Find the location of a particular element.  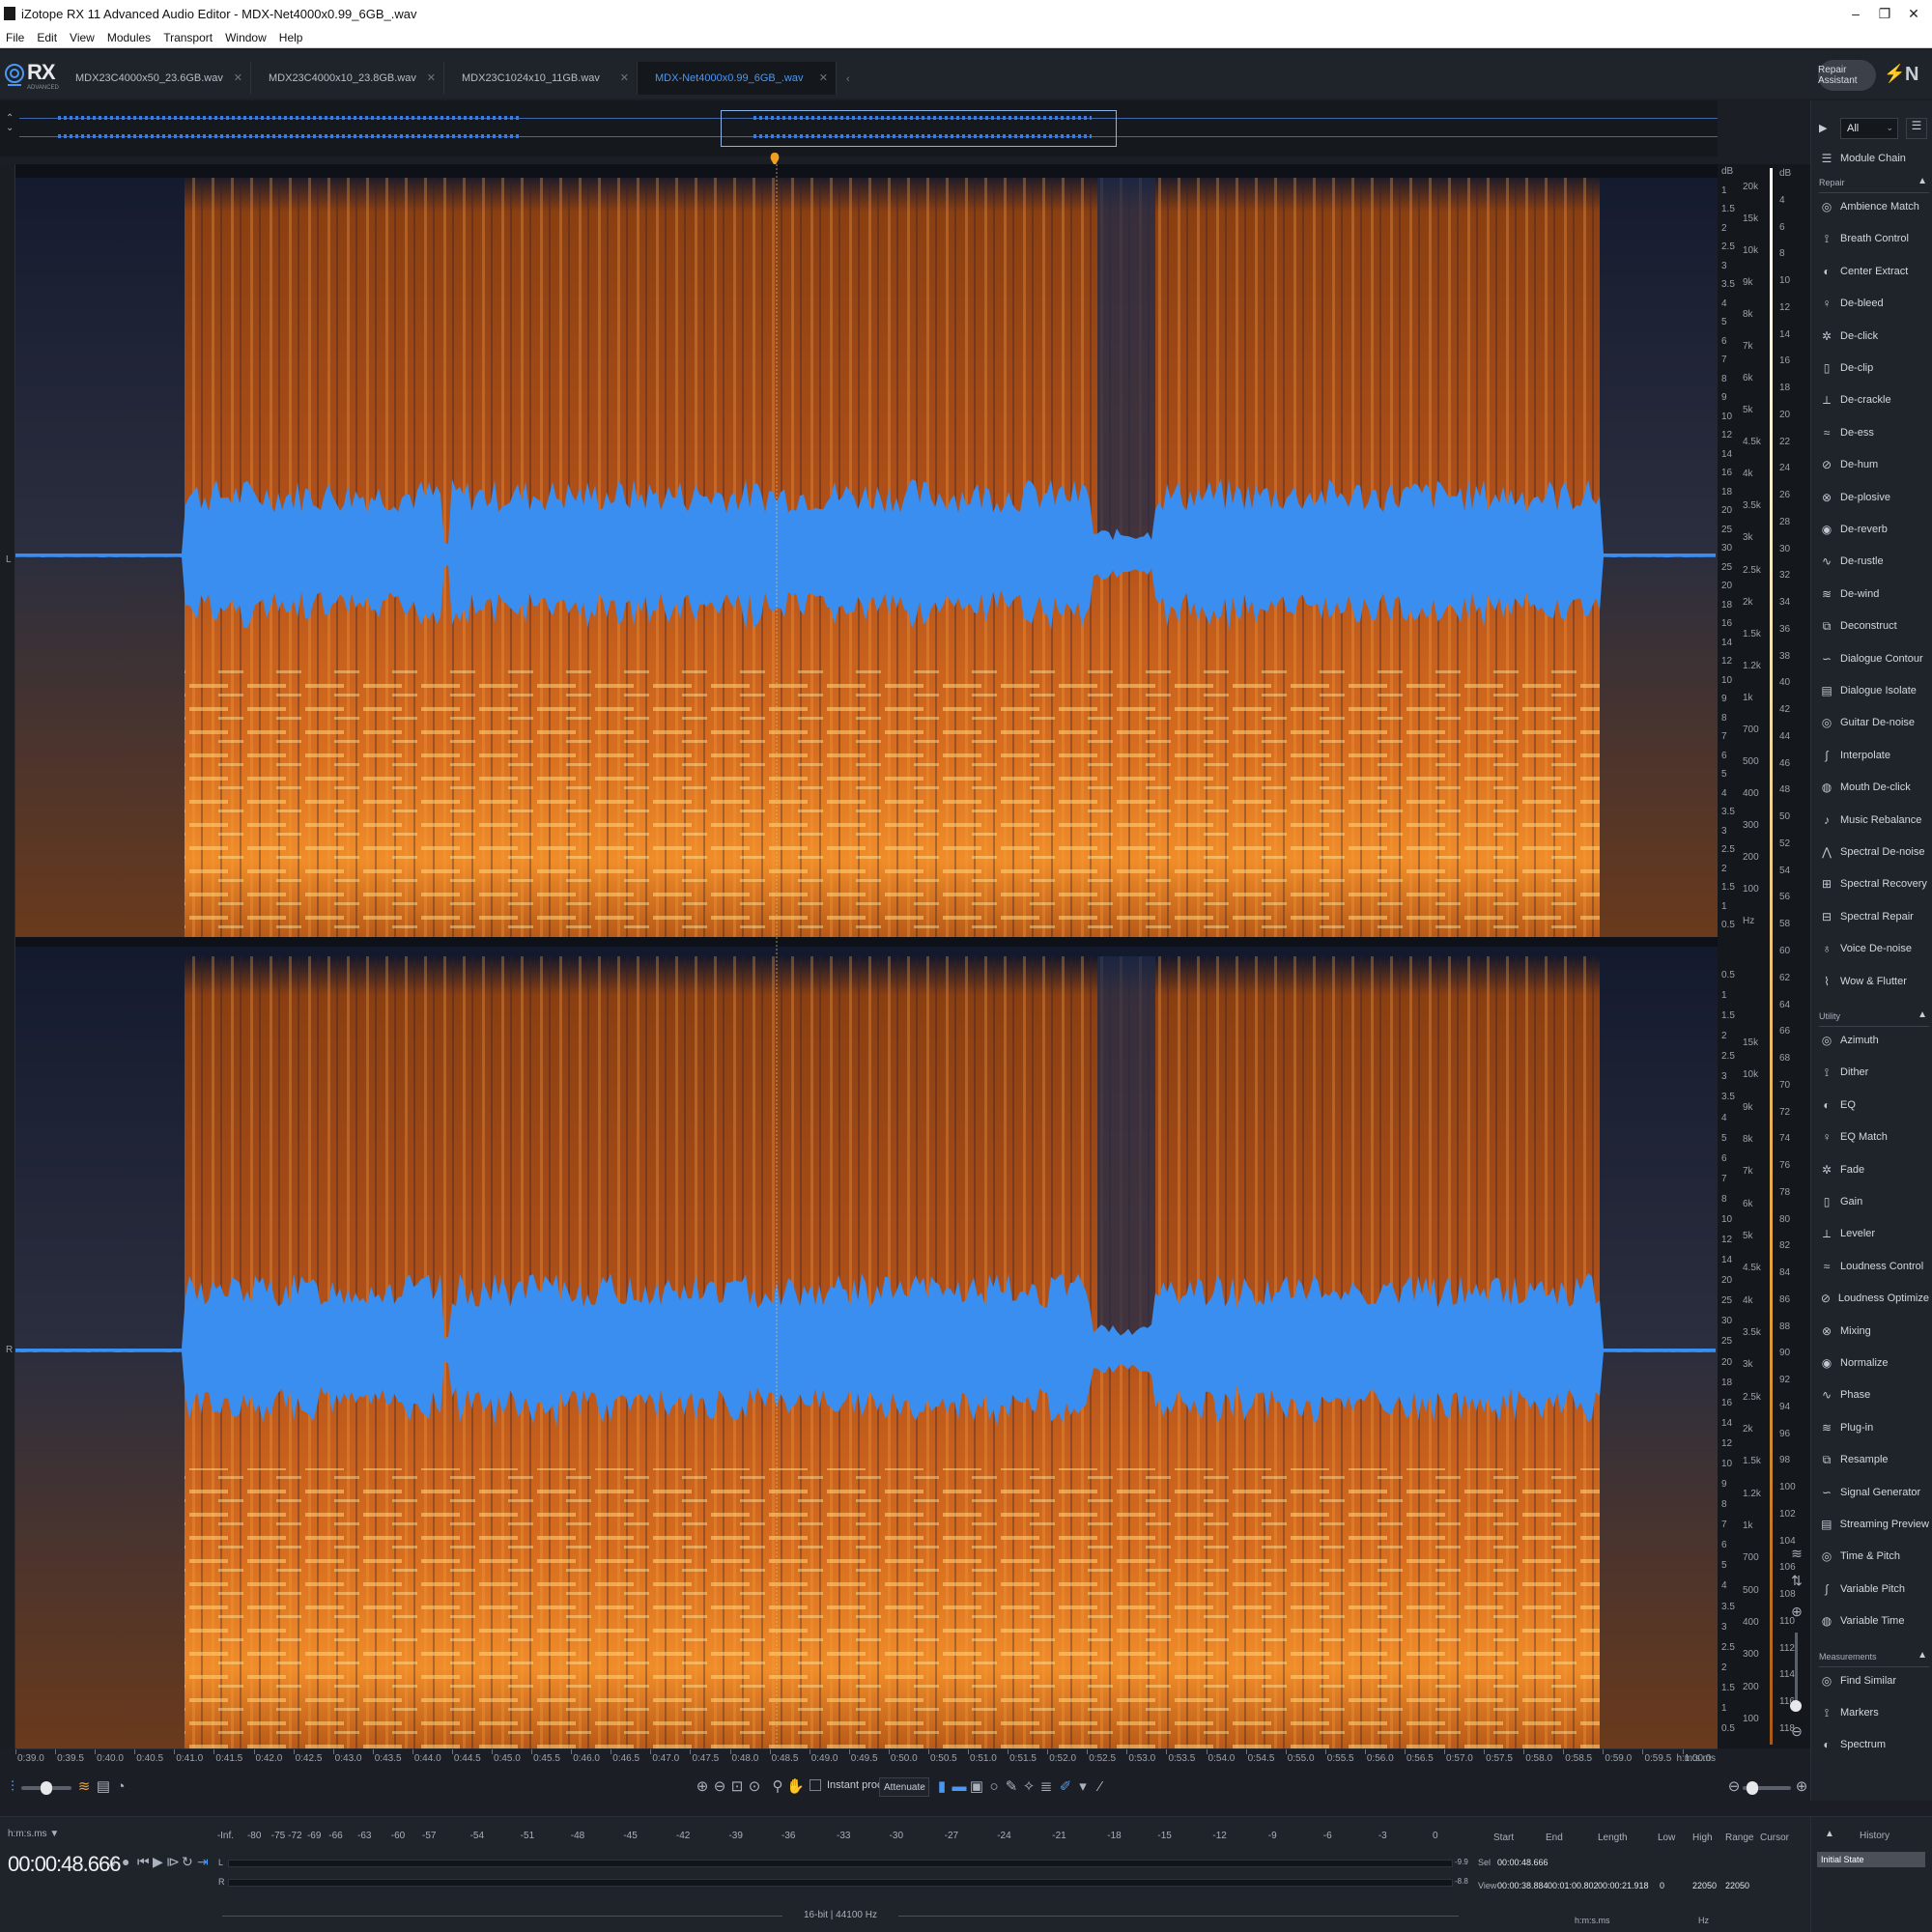

record-icon: ● is located at coordinates (125, 1861).